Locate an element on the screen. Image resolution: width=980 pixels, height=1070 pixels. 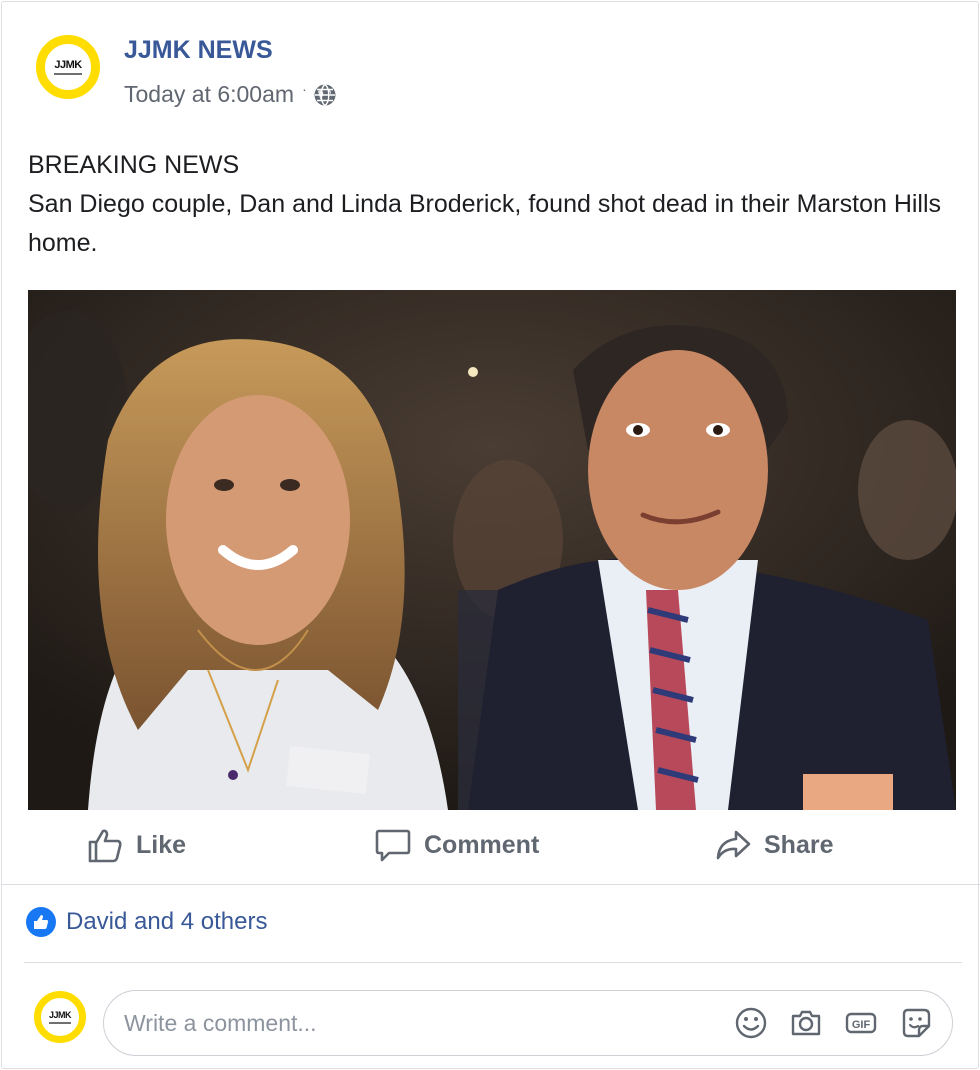
page-name: JJMK NEWS is located at coordinates (198, 50).